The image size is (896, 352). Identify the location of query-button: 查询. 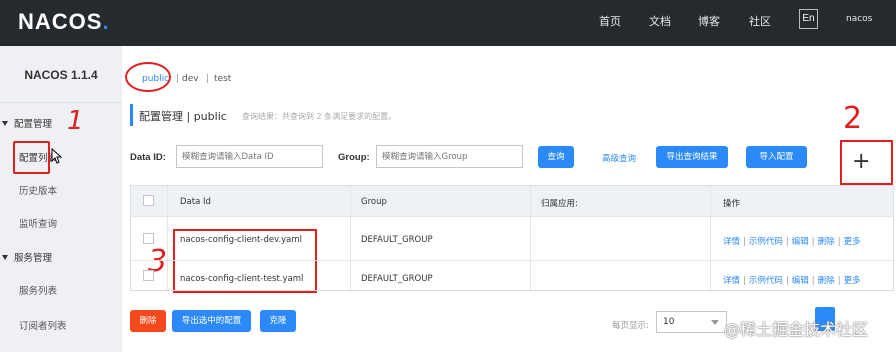
(556, 157).